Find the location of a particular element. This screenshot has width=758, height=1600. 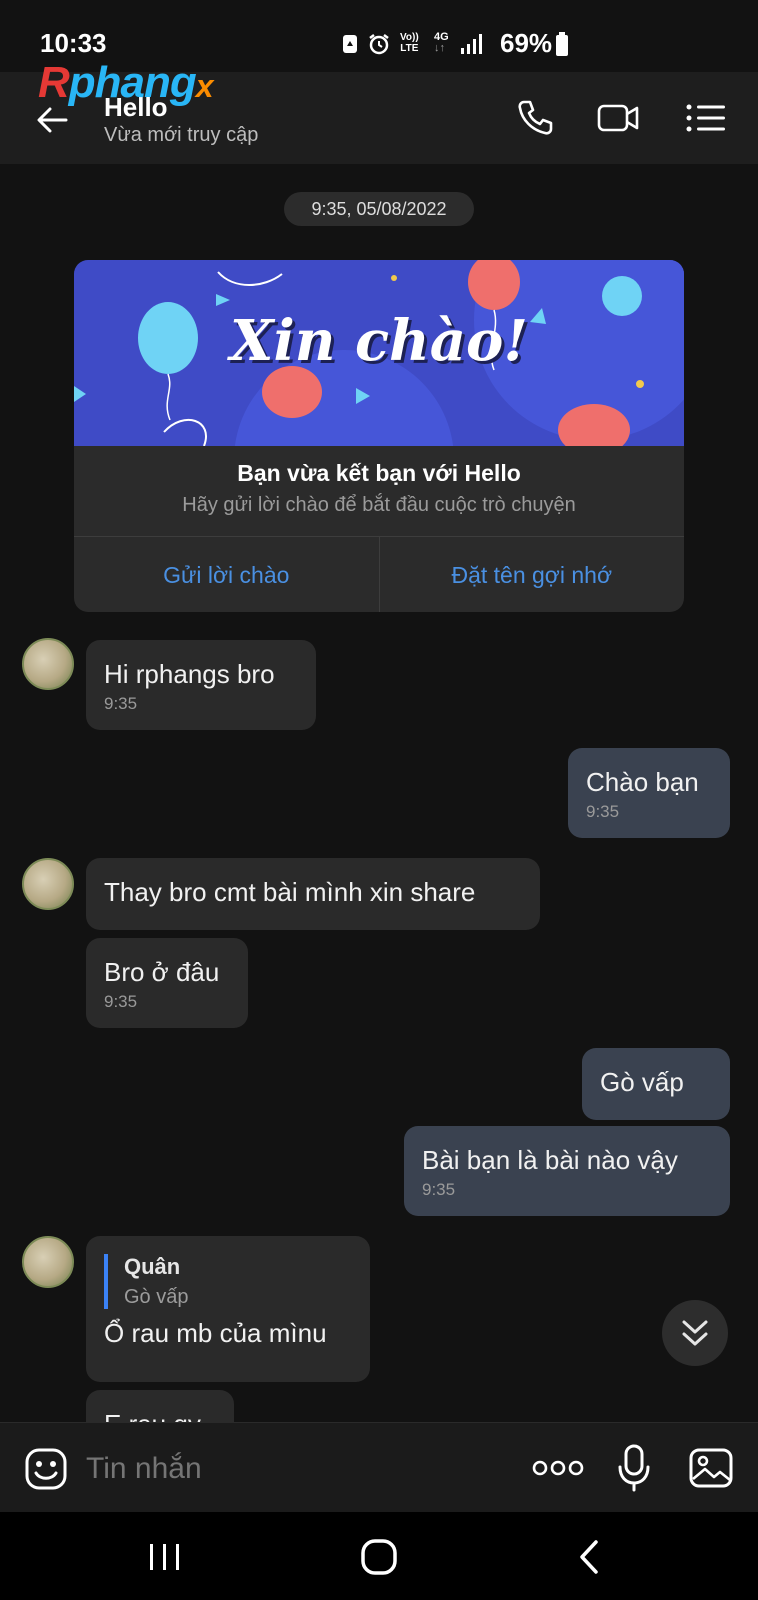

volte-indicator: Vo)) LTE is located at coordinates (409, 43).